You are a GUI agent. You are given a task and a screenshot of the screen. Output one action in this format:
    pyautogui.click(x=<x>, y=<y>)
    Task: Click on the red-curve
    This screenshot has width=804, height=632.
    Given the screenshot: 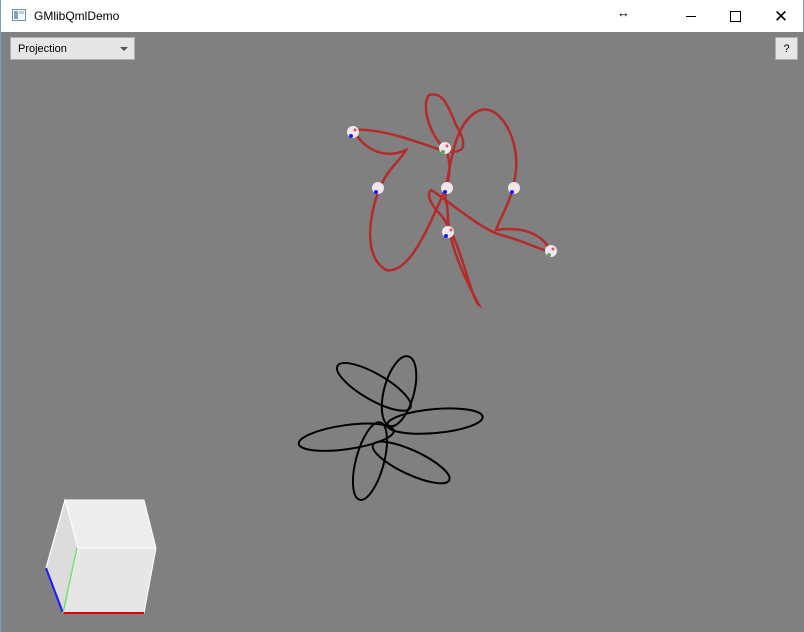 What is the action you would take?
    pyautogui.click(x=452, y=201)
    